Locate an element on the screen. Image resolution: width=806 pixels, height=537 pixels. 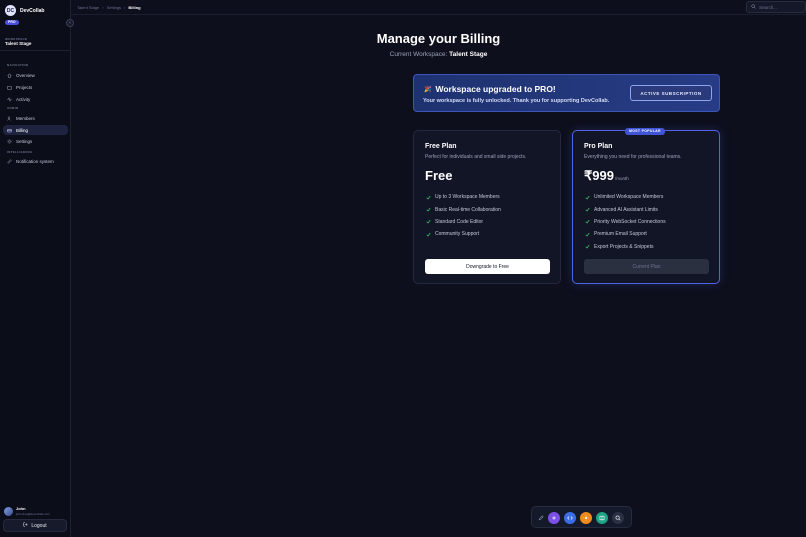
list-item: Export Projects & Snippets is located at coordinates (625, 247).